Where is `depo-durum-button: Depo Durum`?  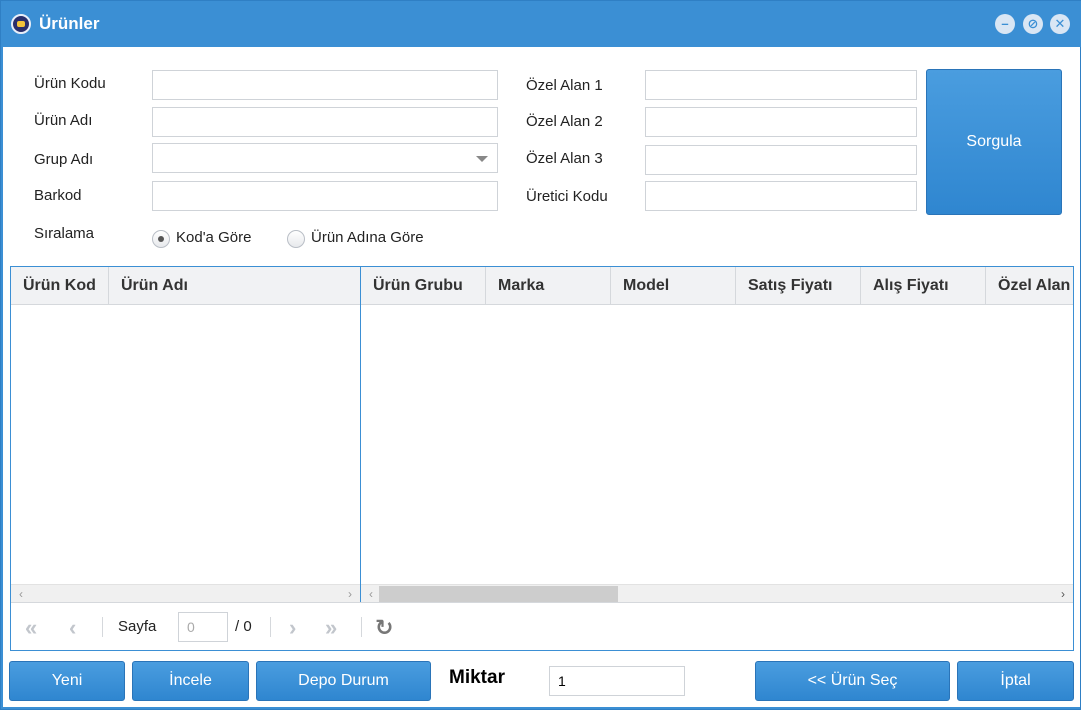
depo-durum-button: Depo Durum is located at coordinates (343, 681).